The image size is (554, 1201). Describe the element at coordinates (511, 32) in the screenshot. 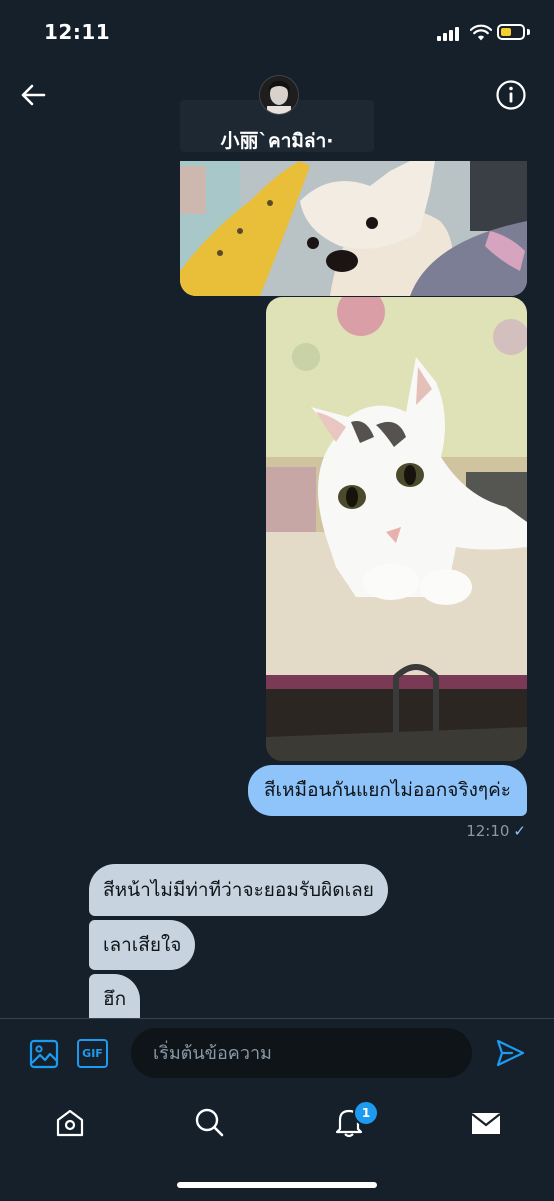

I see `battery-icon` at that location.